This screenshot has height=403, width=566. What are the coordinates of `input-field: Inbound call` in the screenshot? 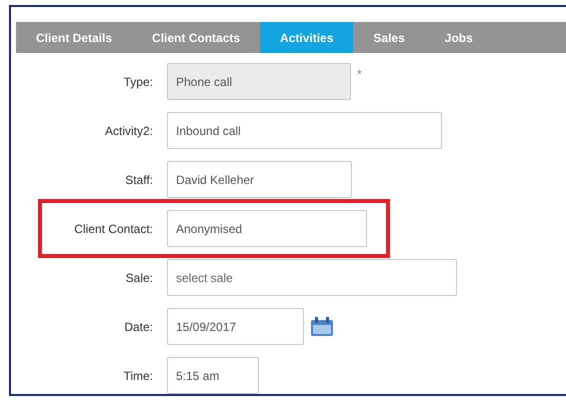 It's located at (304, 130).